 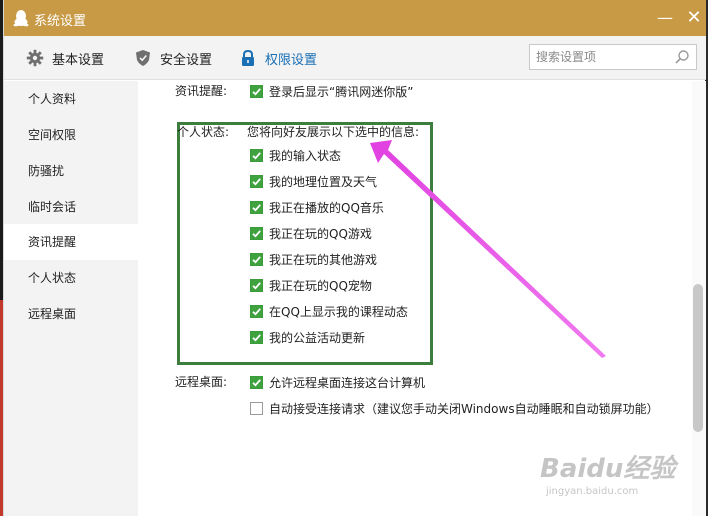 I want to click on option-label: 登录后显示“腾讯网迷你版”, so click(x=341, y=92).